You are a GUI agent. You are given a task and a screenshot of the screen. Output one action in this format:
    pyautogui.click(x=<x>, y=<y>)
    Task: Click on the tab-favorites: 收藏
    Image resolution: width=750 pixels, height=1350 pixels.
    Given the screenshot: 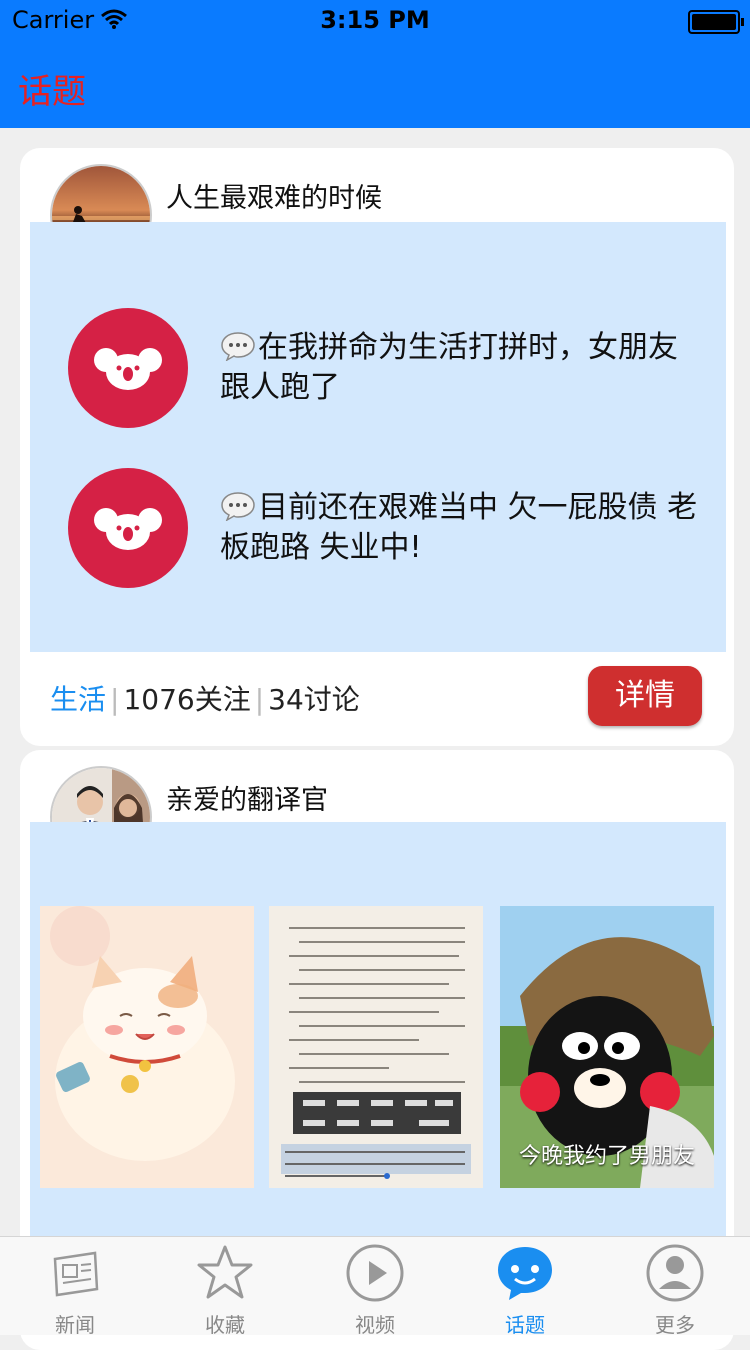 What is the action you would take?
    pyautogui.click(x=225, y=1290)
    